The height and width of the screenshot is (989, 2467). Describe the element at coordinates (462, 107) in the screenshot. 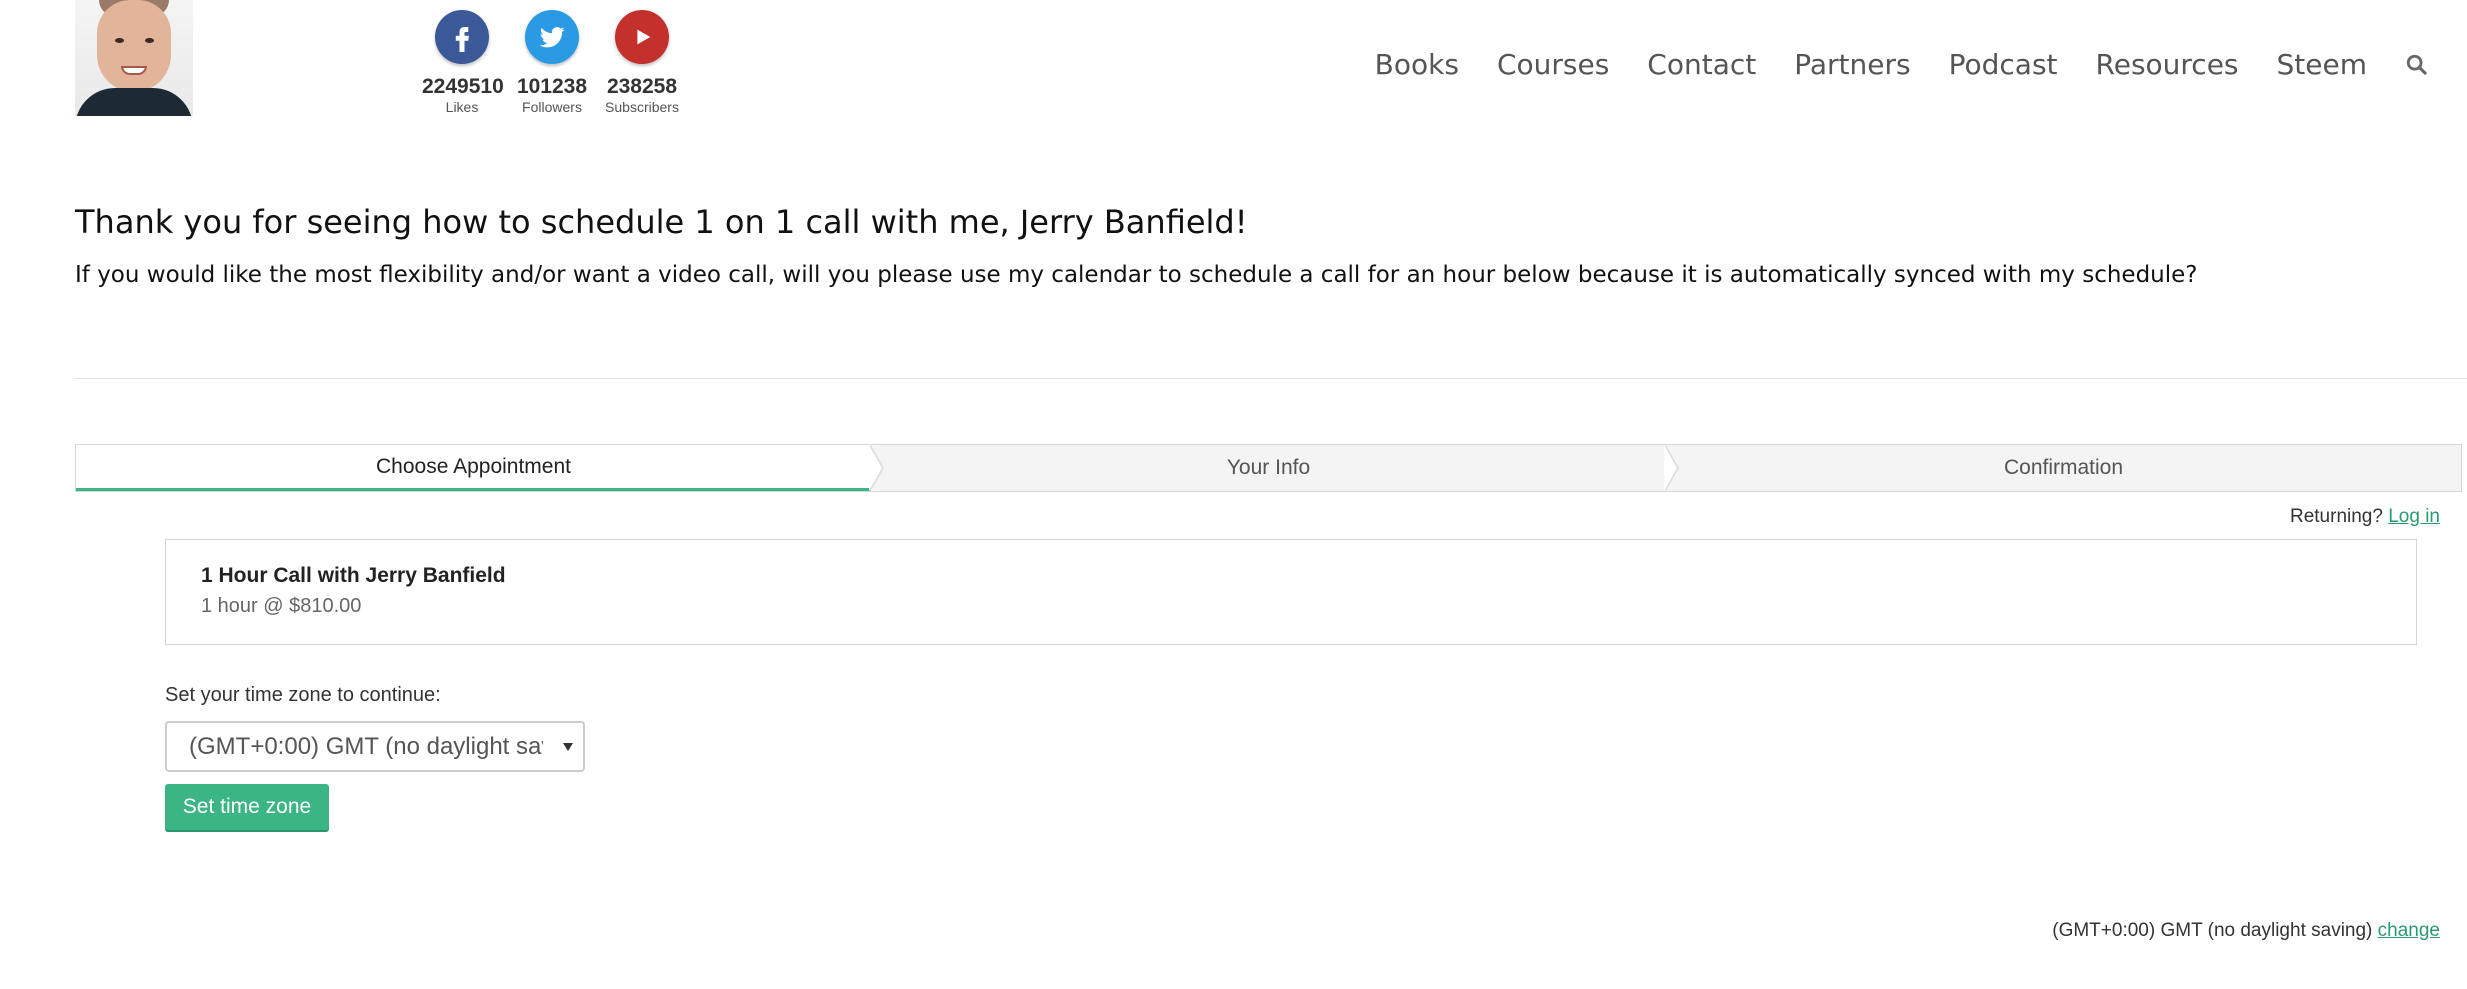

I see `facebook-label: Likes` at that location.